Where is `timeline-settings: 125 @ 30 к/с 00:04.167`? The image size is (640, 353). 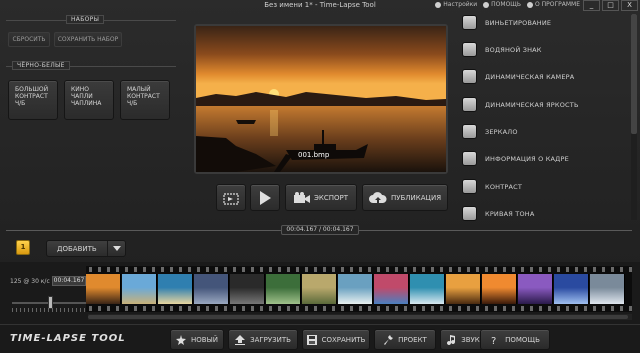 timeline-settings: 125 @ 30 к/с 00:04.167 is located at coordinates (46, 294).